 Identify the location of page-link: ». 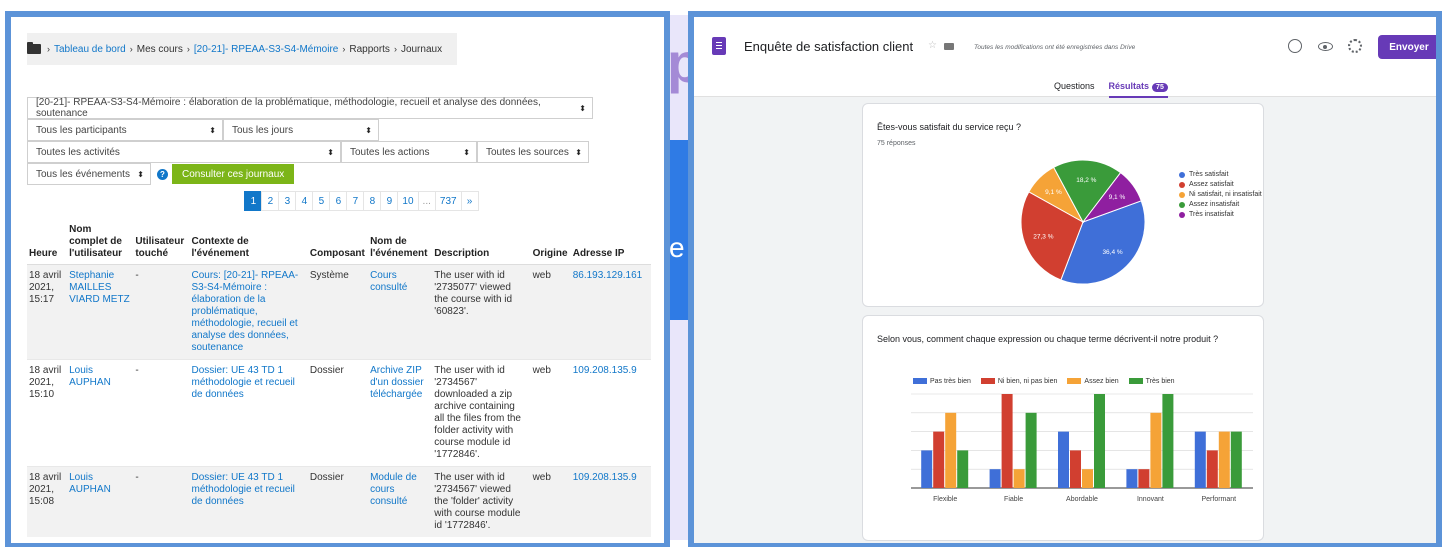
(469, 201).